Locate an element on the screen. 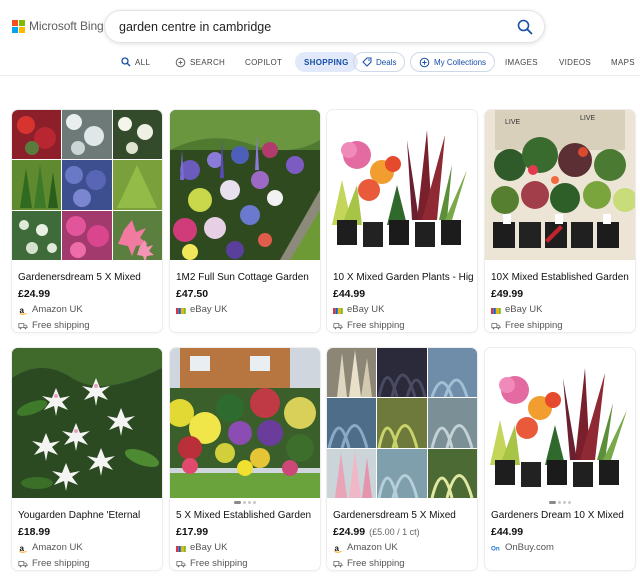  tab-search: SEARCH is located at coordinates (200, 62).